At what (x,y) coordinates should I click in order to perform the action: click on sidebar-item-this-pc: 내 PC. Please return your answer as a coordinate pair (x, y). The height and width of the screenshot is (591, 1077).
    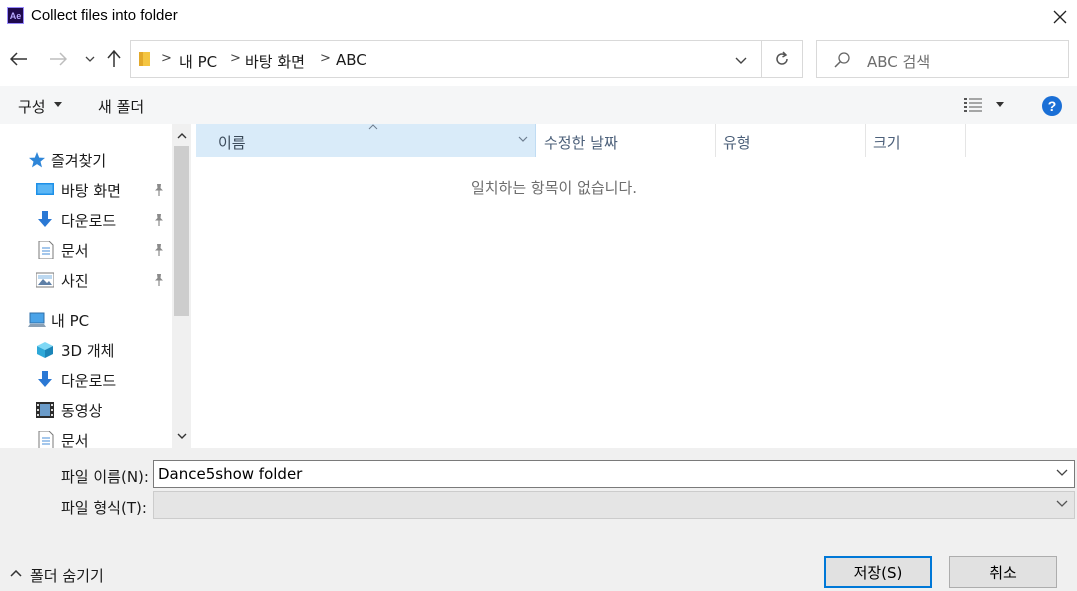
    Looking at the image, I should click on (86, 320).